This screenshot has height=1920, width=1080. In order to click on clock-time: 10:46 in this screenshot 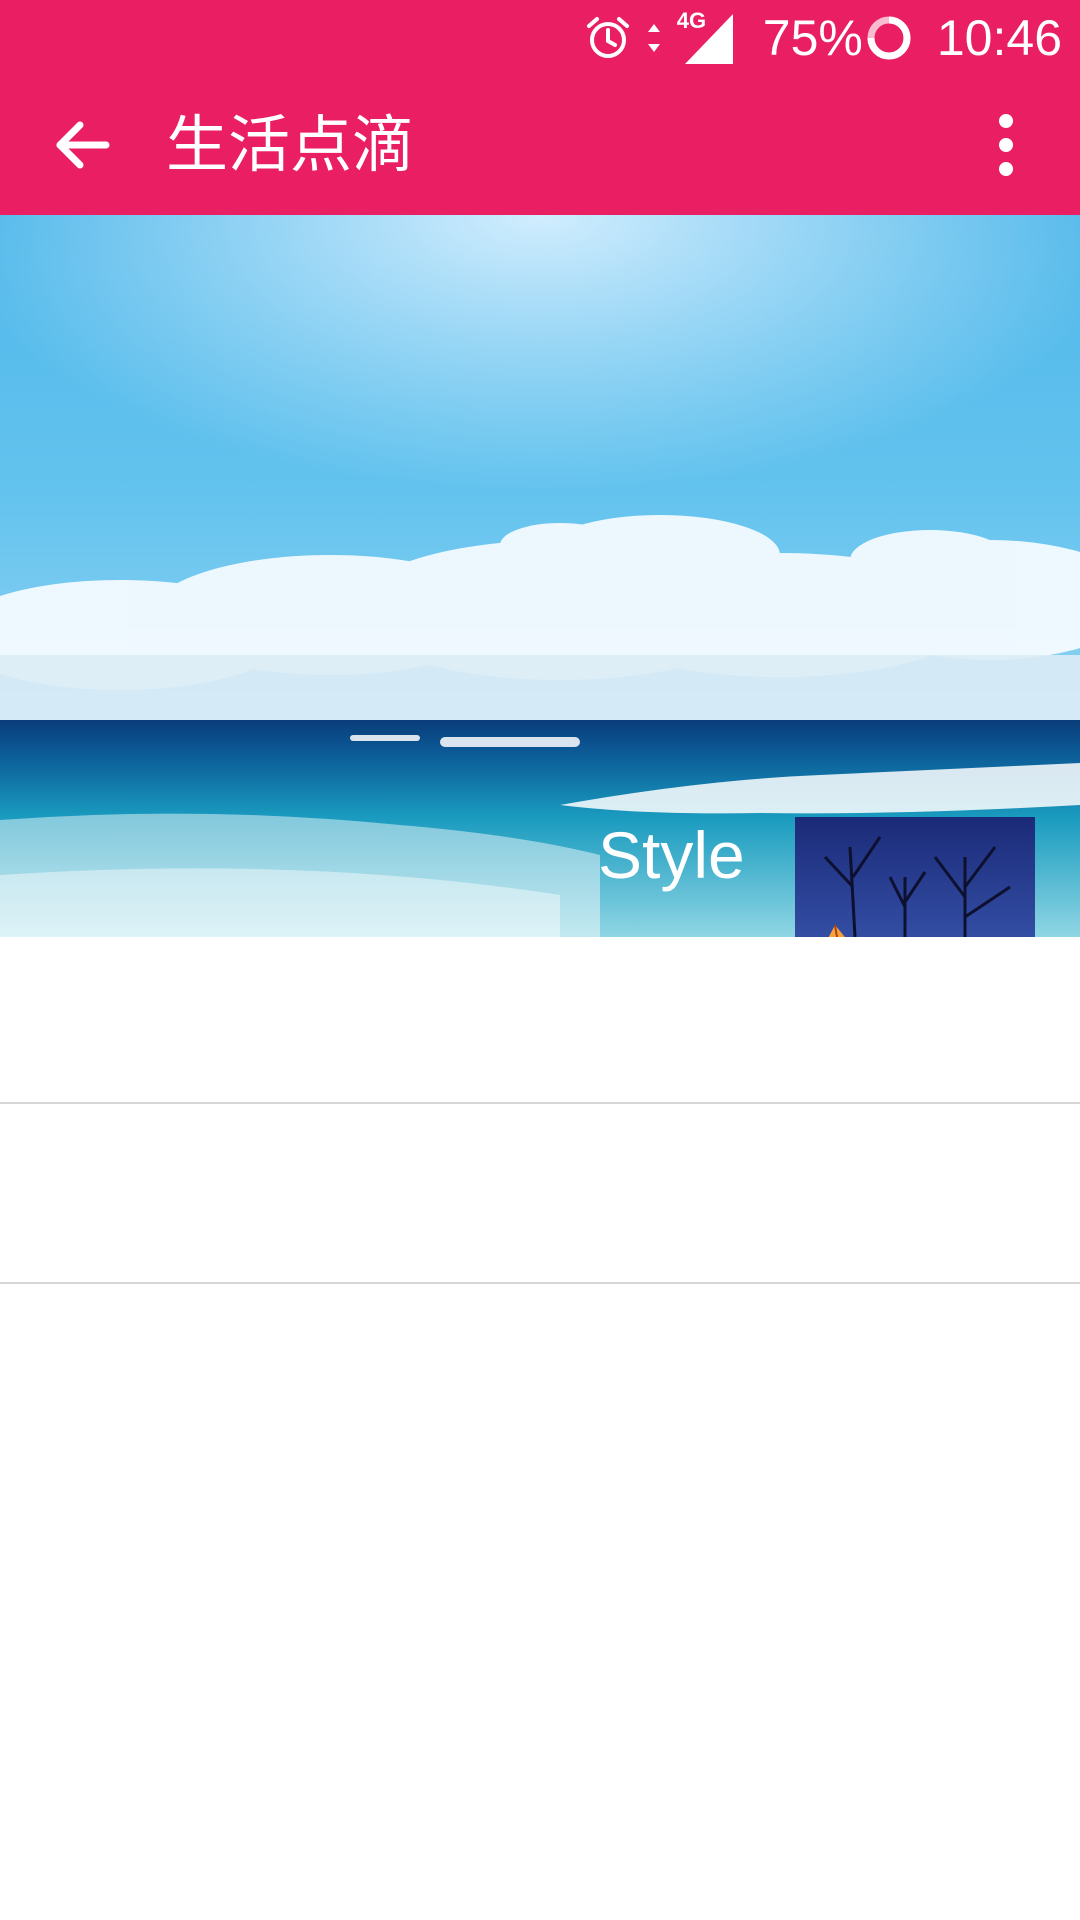, I will do `click(999, 37)`.